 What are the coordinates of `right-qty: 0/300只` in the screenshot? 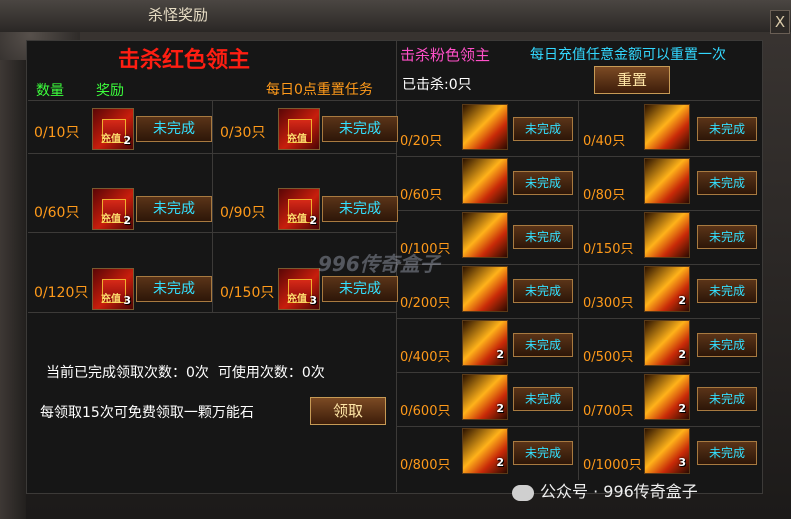 It's located at (608, 303).